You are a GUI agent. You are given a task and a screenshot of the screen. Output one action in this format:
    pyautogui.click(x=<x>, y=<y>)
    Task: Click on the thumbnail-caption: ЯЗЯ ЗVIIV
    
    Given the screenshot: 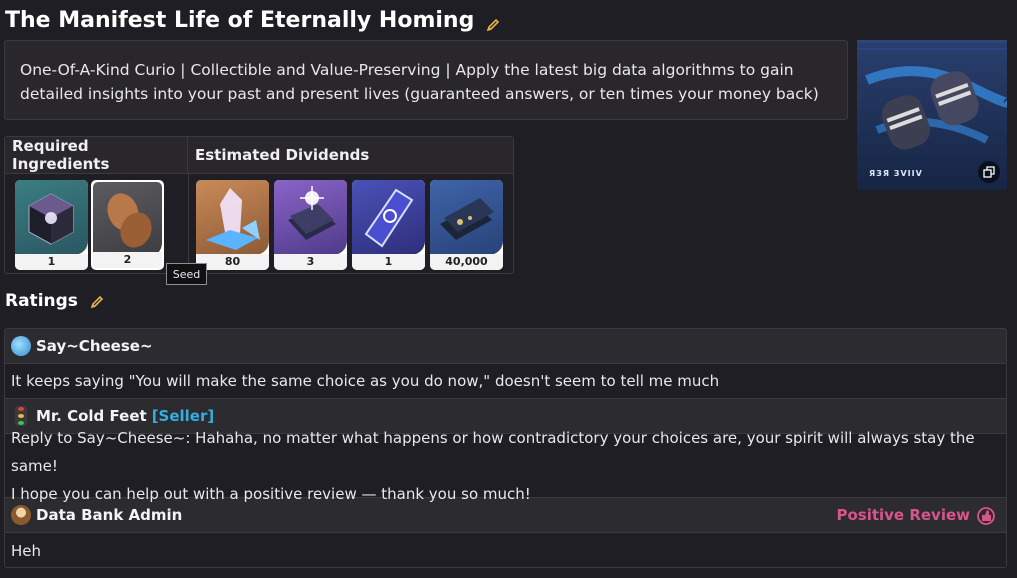 What is the action you would take?
    pyautogui.click(x=896, y=173)
    